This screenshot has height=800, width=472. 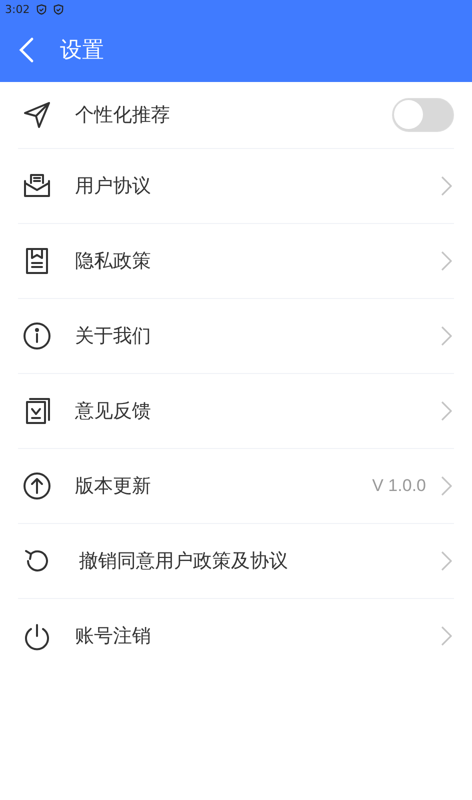 I want to click on settings-item: 账号注销, so click(x=236, y=636).